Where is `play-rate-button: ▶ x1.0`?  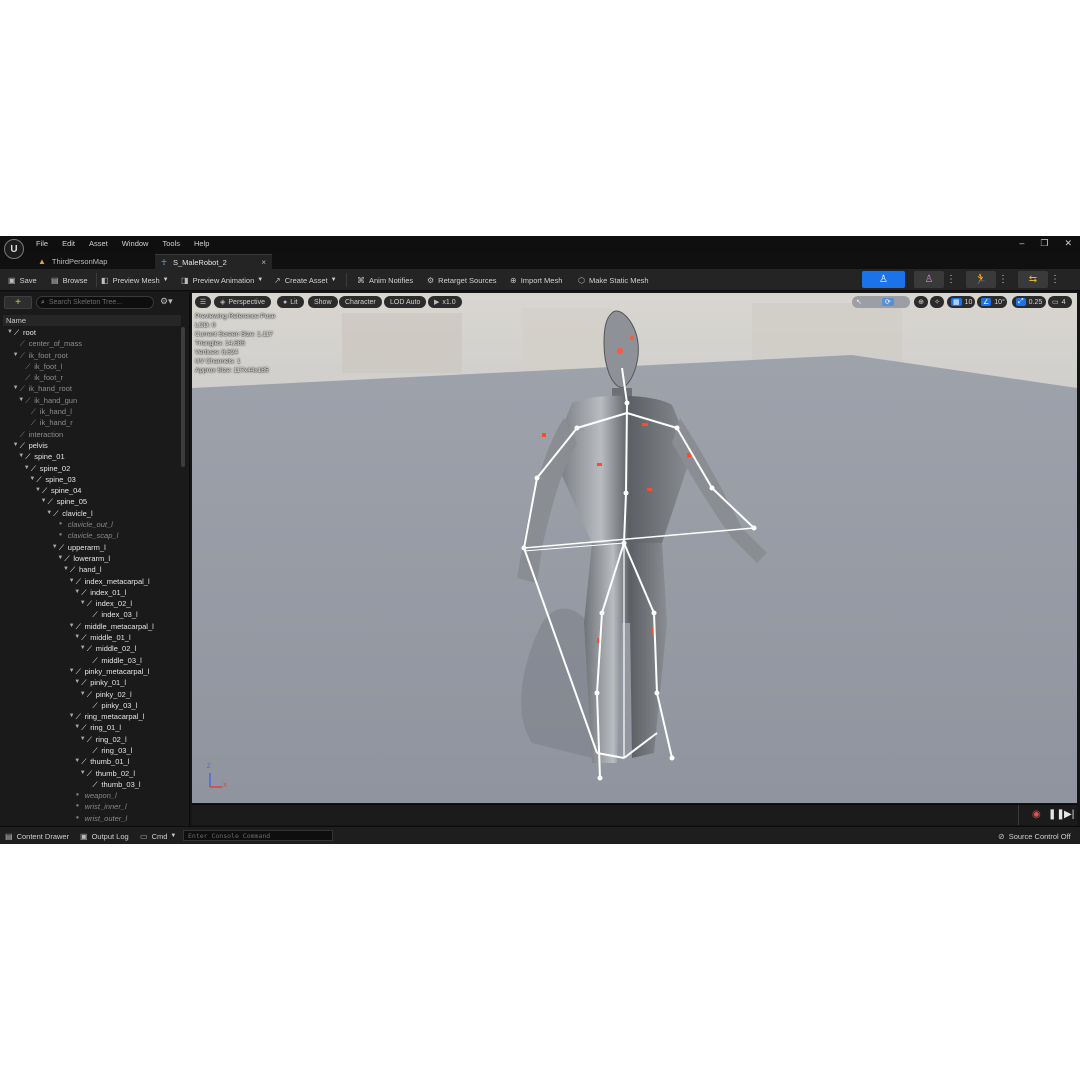 play-rate-button: ▶ x1.0 is located at coordinates (445, 302).